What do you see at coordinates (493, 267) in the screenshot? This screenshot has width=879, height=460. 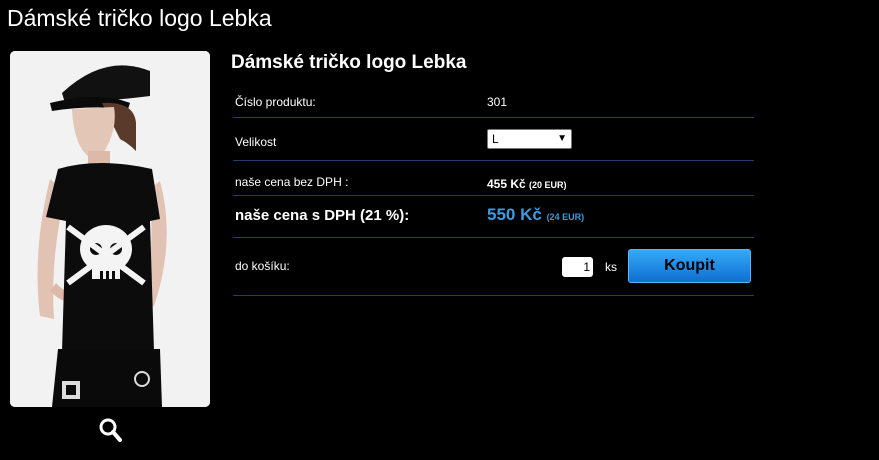 I see `add-to-cart-row: do košíku: ks Koupit` at bounding box center [493, 267].